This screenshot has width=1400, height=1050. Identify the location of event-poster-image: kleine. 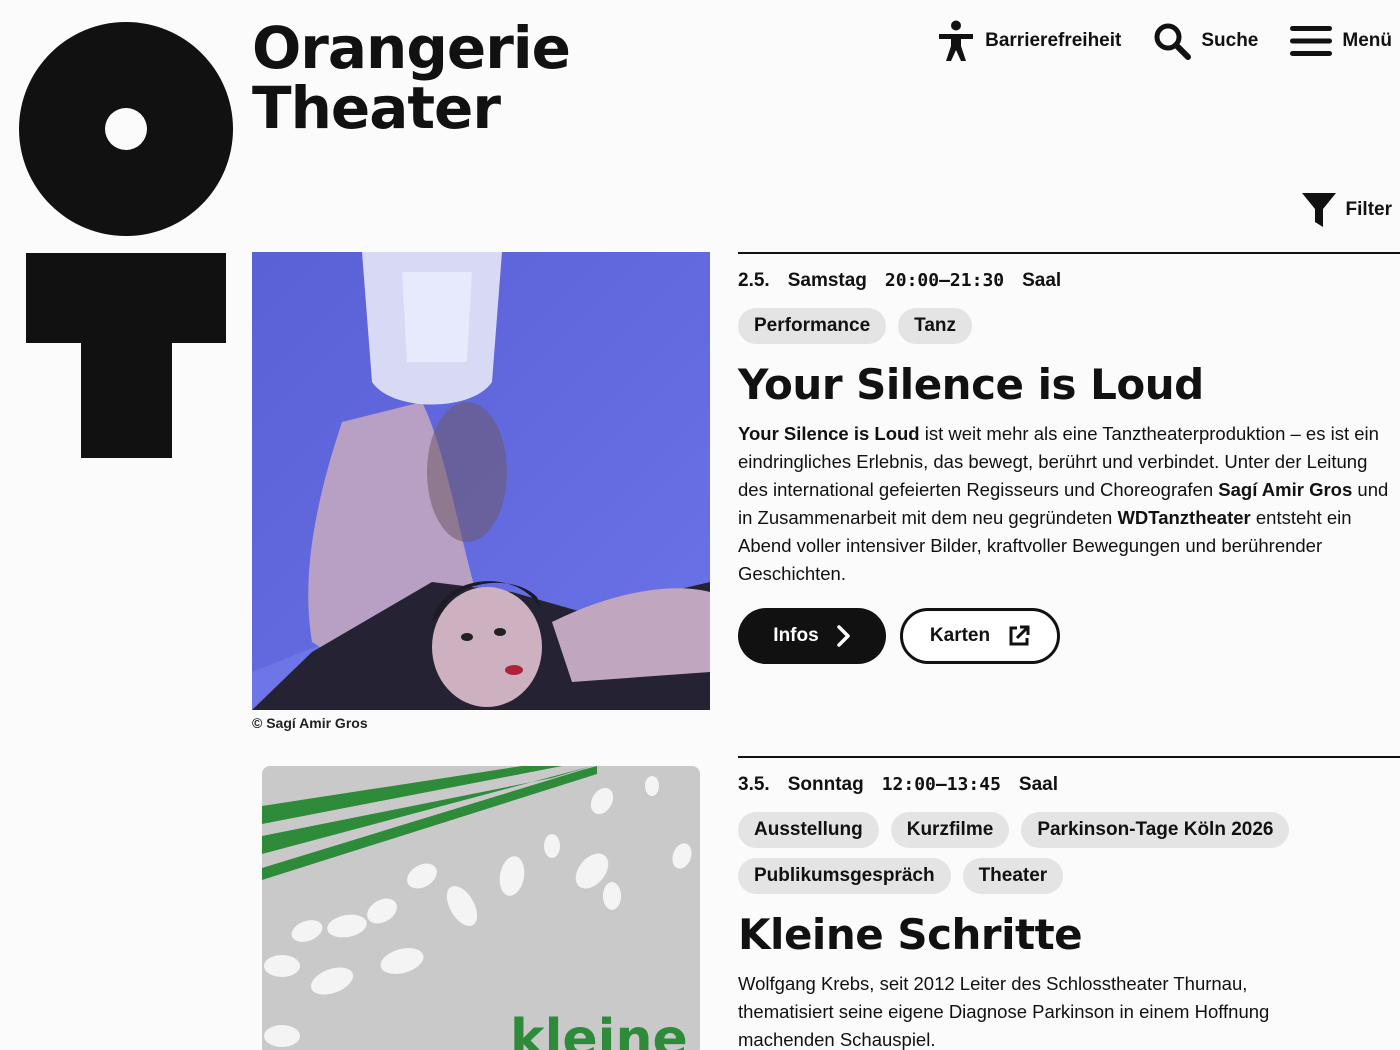
(481, 903).